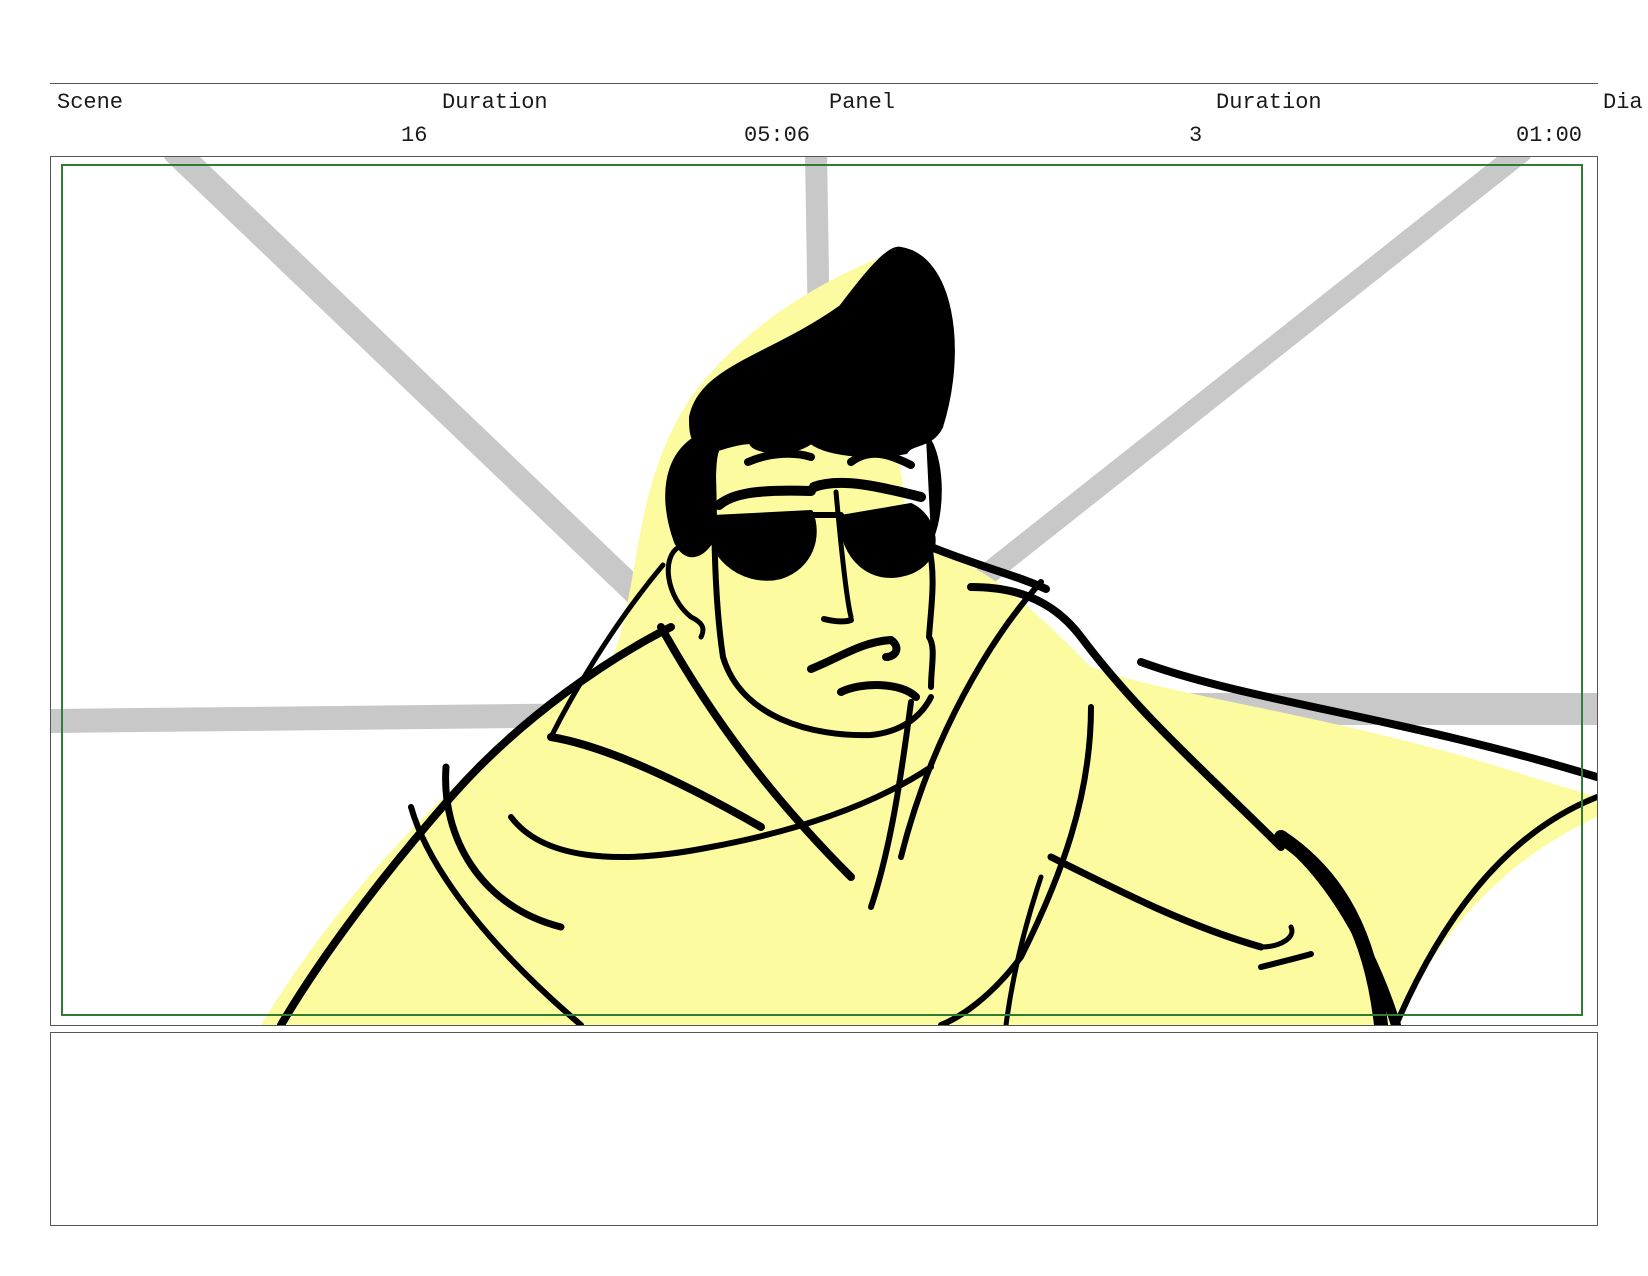  I want to click on panel-duration-label: Duration, so click(1269, 102).